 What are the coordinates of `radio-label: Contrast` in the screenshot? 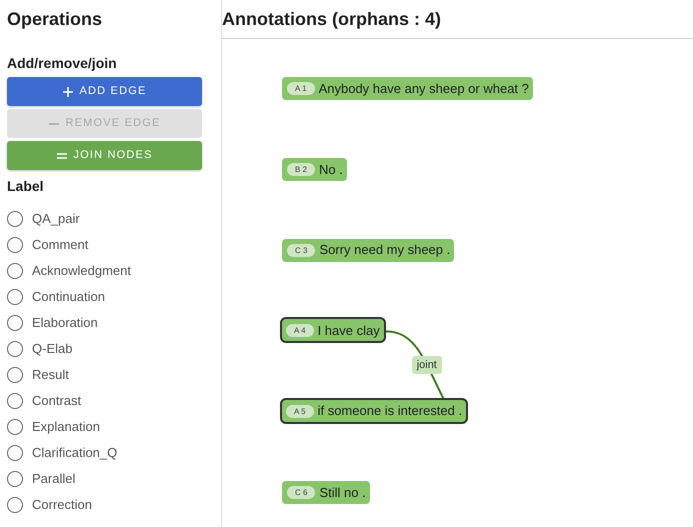 It's located at (57, 401).